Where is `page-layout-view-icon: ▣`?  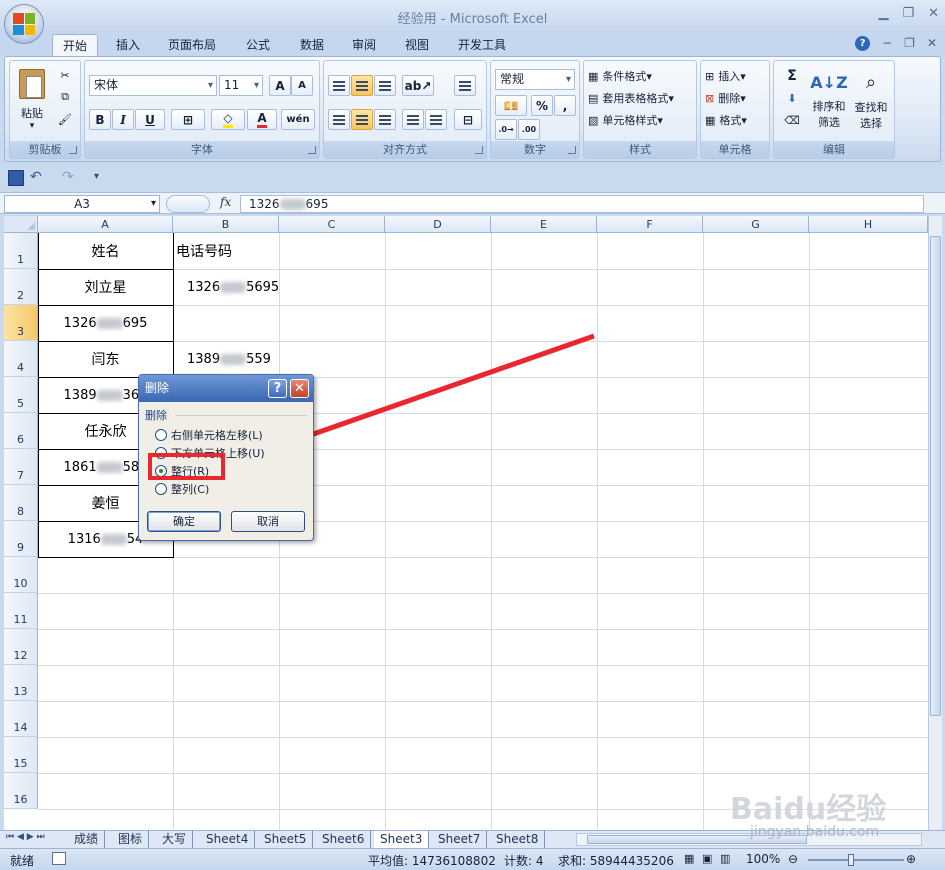 page-layout-view-icon: ▣ is located at coordinates (707, 858).